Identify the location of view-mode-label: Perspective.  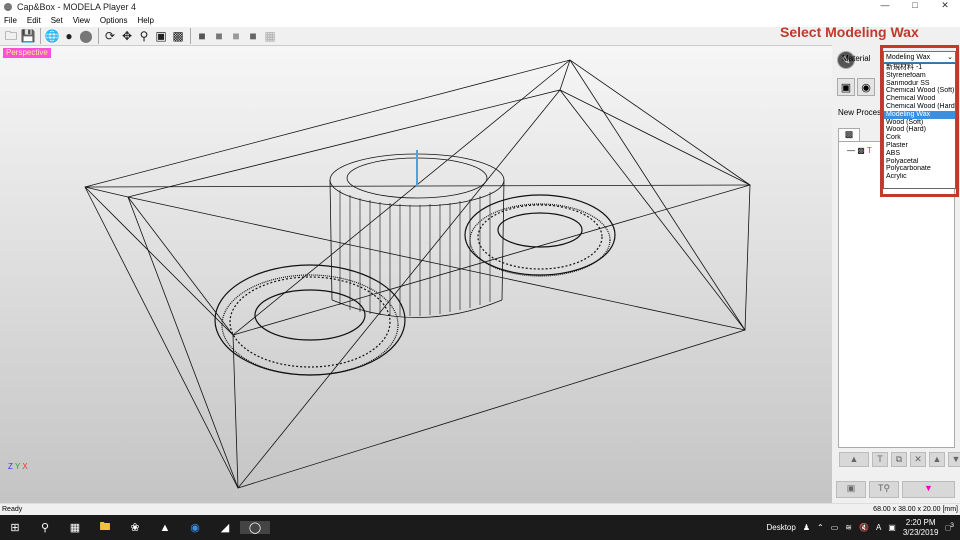
(27, 53).